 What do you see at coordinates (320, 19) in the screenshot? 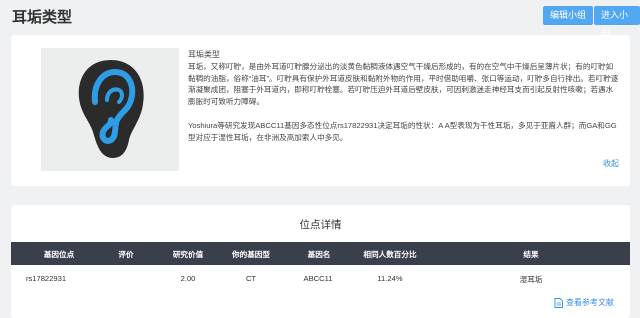
I see `top-bar: 耳垢类型 编辑小组 进入小组` at bounding box center [320, 19].